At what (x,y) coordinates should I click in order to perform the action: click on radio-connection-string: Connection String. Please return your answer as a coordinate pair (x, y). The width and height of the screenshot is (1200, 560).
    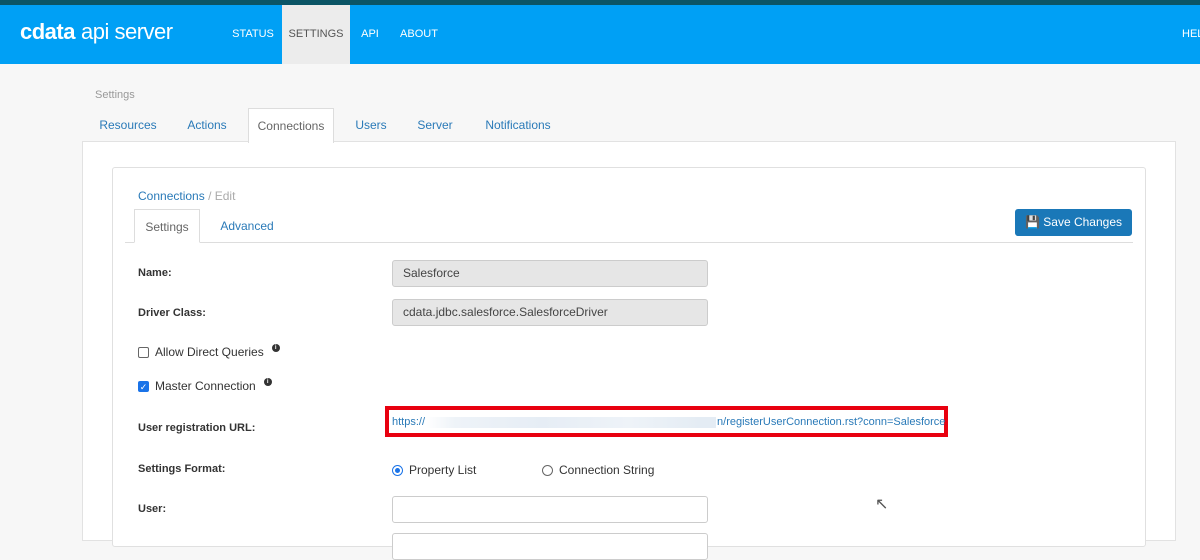
    Looking at the image, I should click on (598, 470).